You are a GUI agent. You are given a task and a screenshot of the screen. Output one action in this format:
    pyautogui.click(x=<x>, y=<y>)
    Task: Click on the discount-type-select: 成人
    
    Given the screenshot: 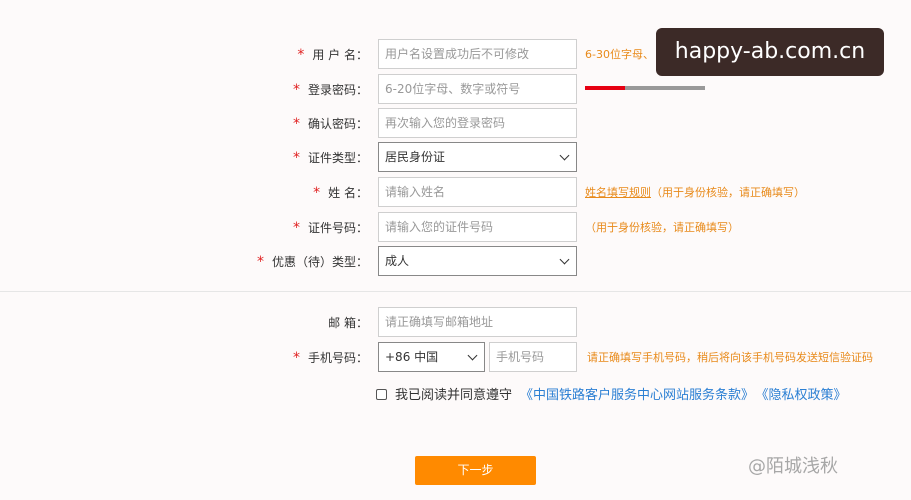 What is the action you would take?
    pyautogui.click(x=477, y=261)
    